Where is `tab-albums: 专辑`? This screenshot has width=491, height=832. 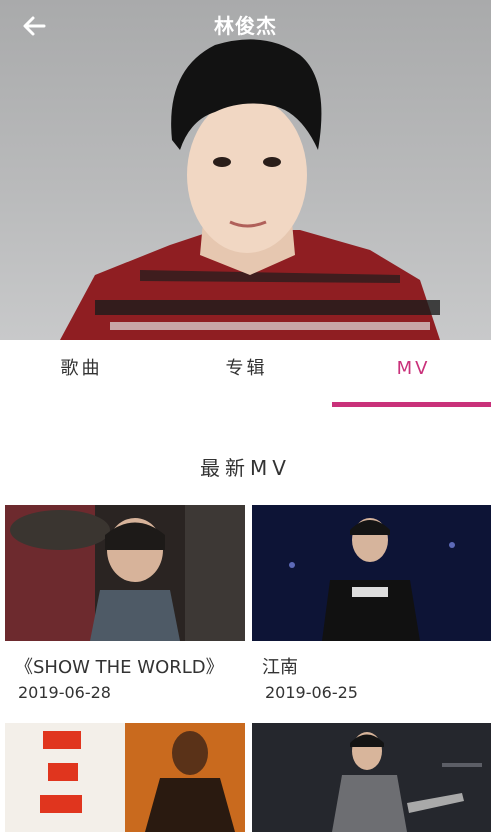
tab-albums: 专辑 is located at coordinates (246, 374).